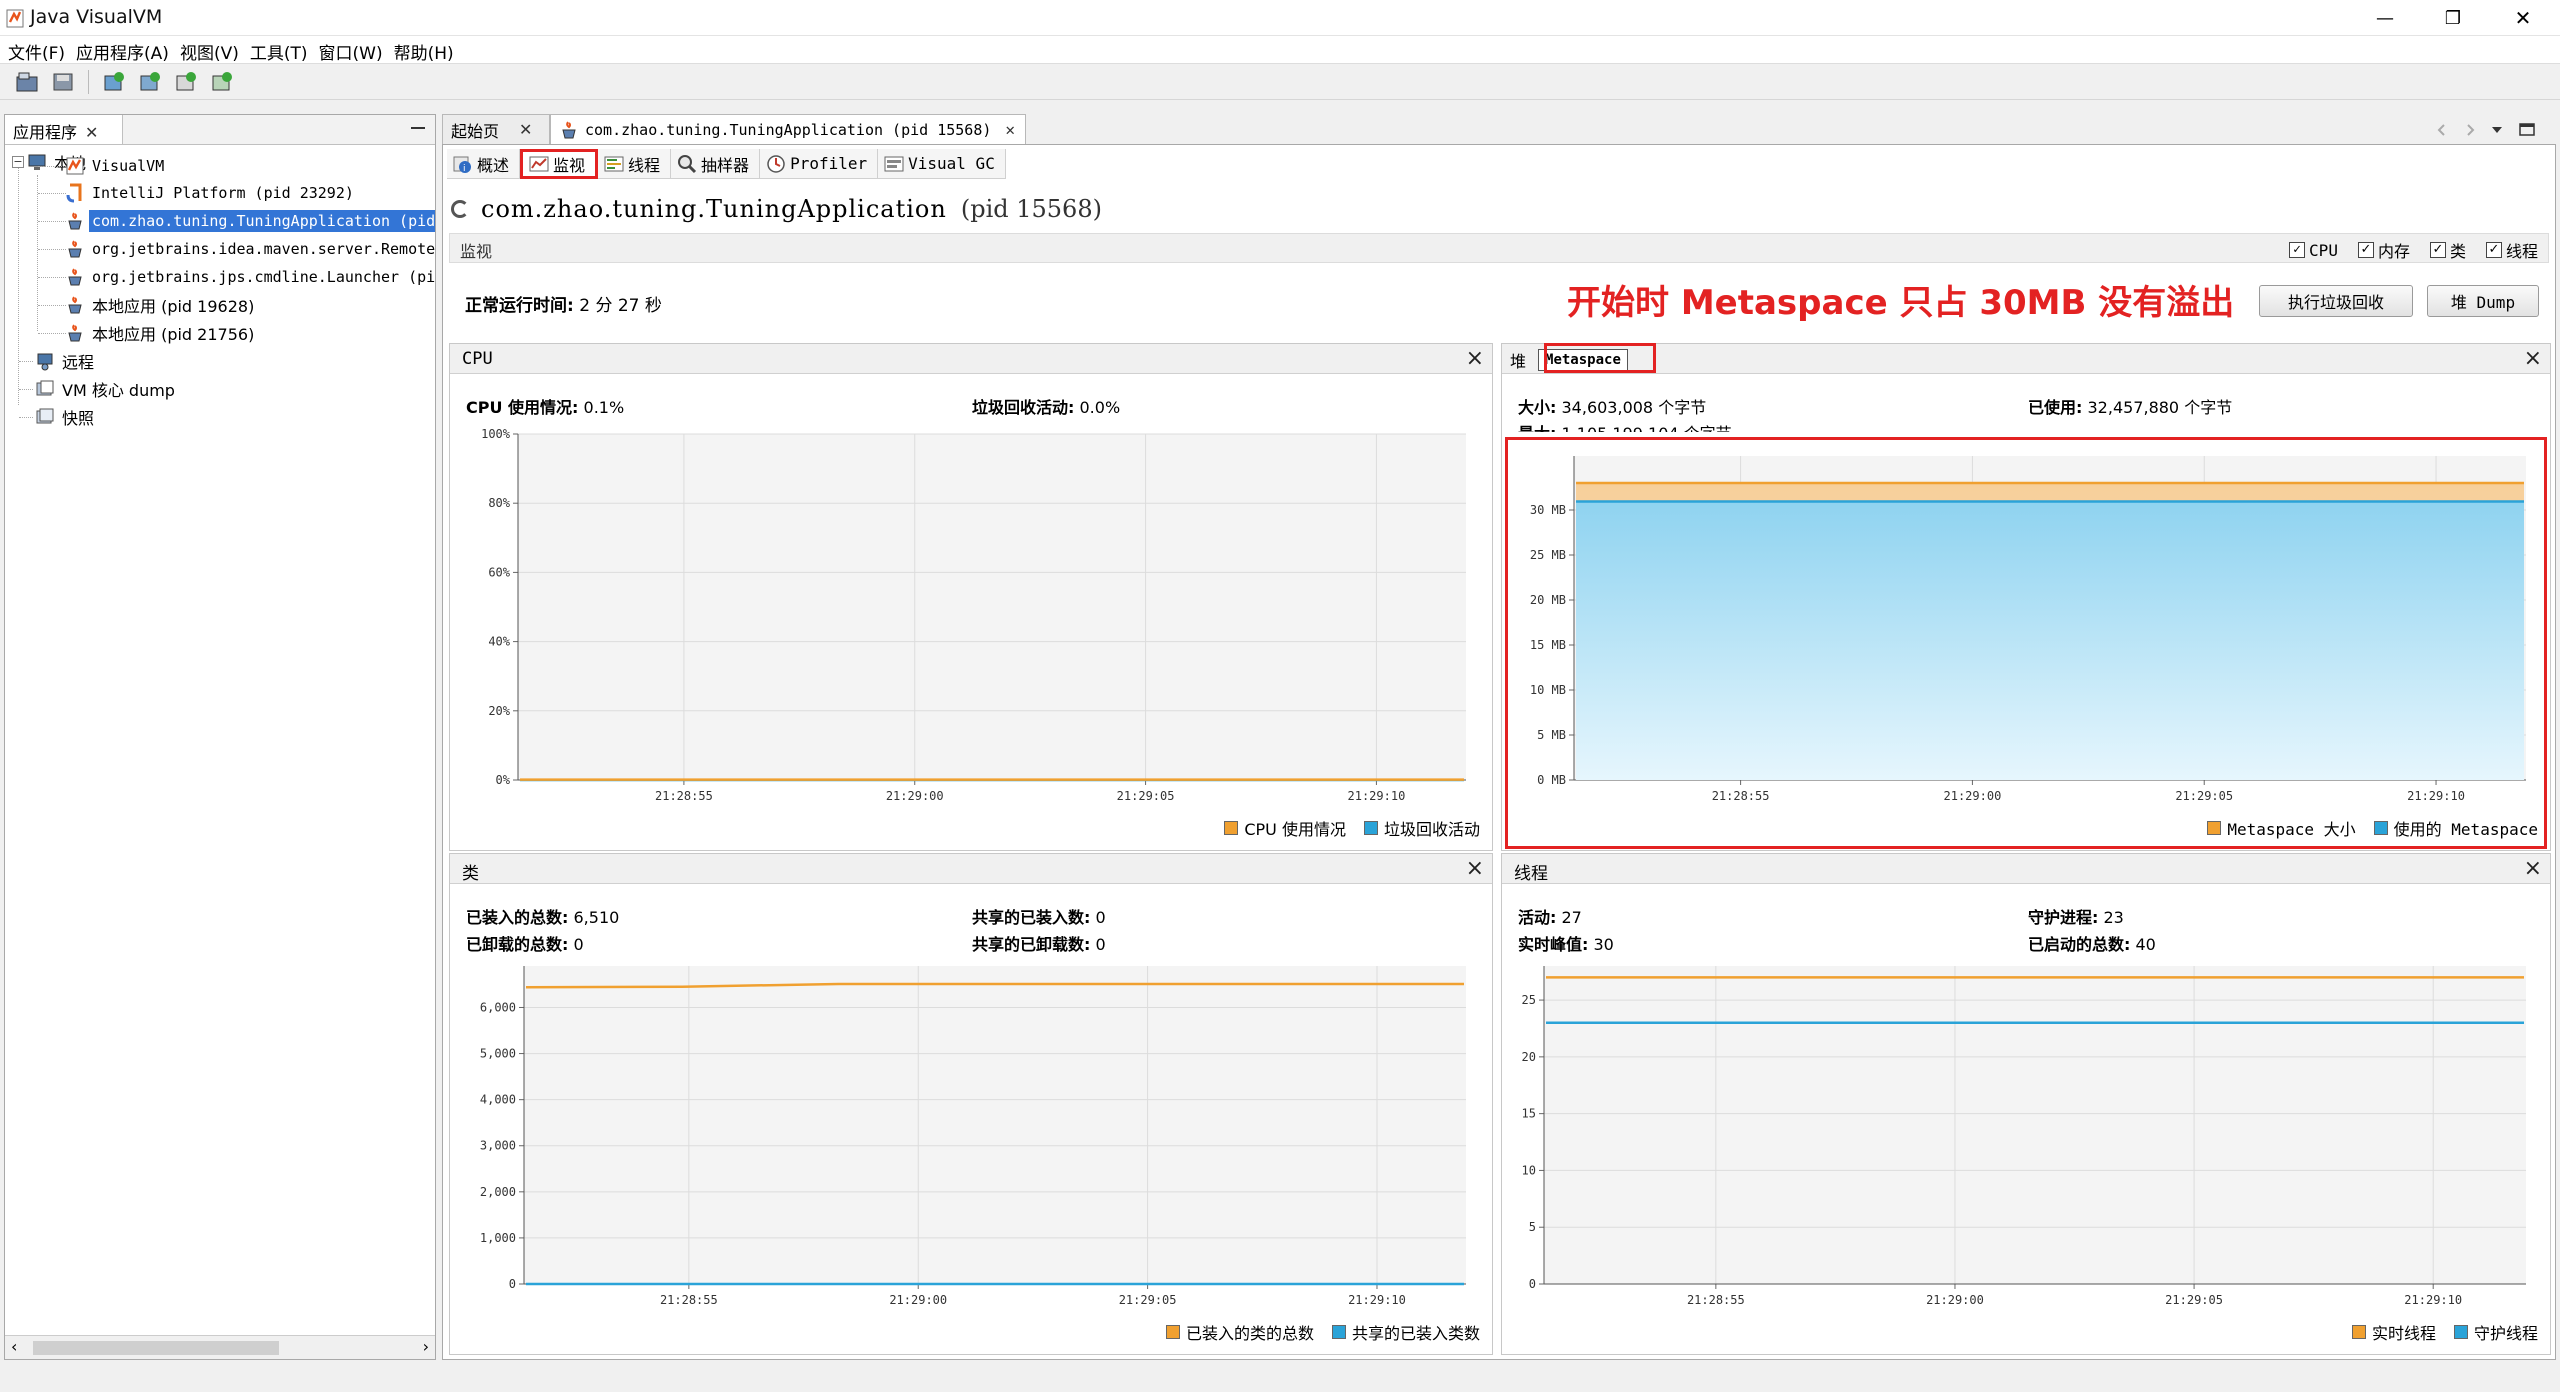 The width and height of the screenshot is (2560, 1392). I want to click on tree-node-label: VM 核心 dump, so click(118, 390).